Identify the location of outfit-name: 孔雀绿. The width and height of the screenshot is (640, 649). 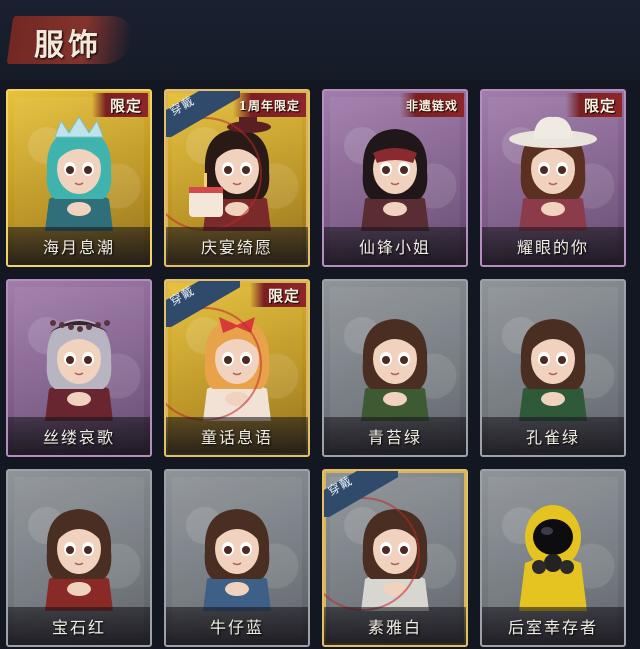
(552, 437).